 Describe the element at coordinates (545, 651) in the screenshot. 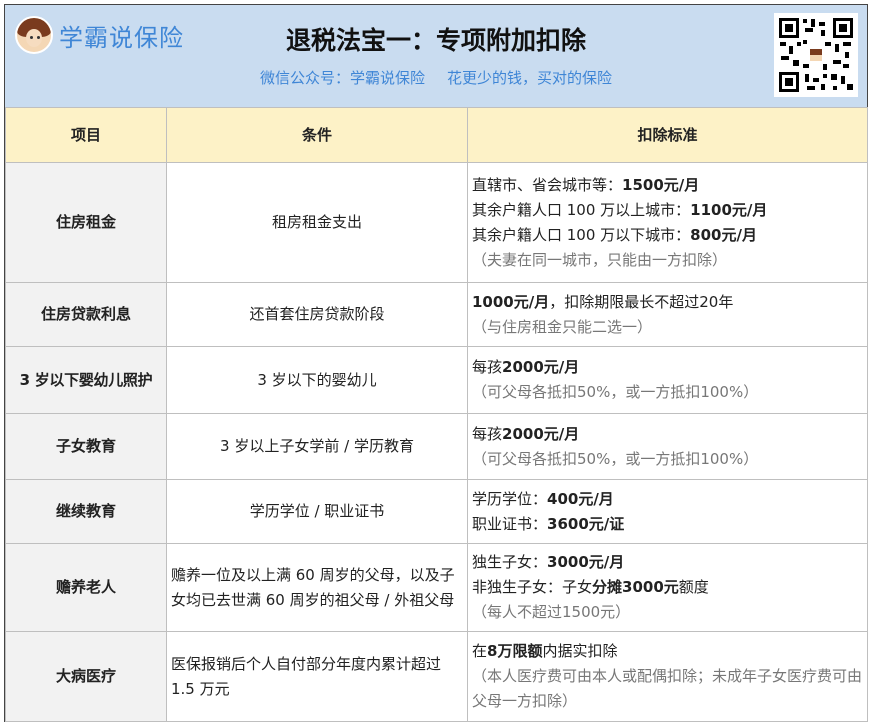

I see `standard-line: 在8万限额内据实扣除` at that location.